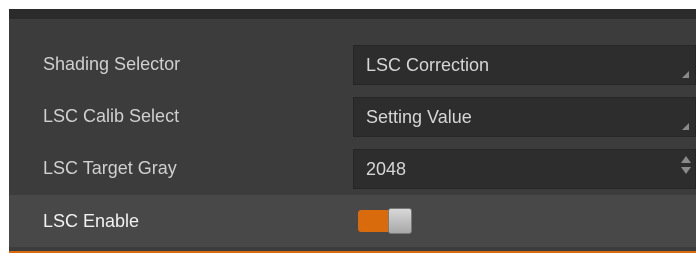 This screenshot has height=256, width=696. What do you see at coordinates (524, 169) in the screenshot?
I see `lsc-target-gray-input: 2048` at bounding box center [524, 169].